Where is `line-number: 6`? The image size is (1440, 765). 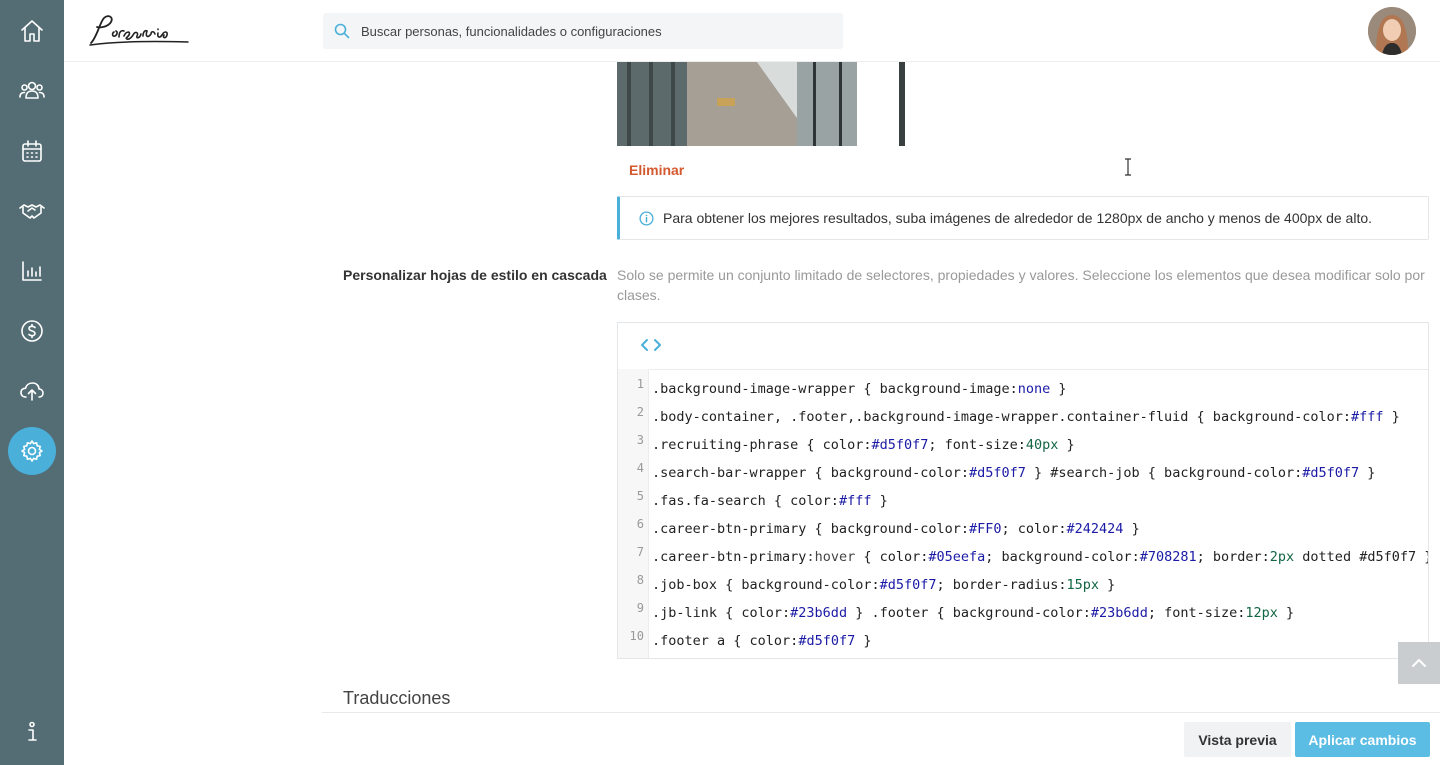 line-number: 6 is located at coordinates (640, 524).